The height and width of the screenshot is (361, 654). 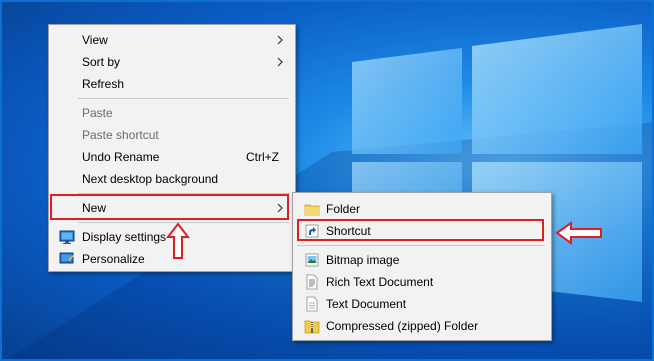 What do you see at coordinates (402, 326) in the screenshot?
I see `submenu-item-label: Compressed (zipped) Folder` at bounding box center [402, 326].